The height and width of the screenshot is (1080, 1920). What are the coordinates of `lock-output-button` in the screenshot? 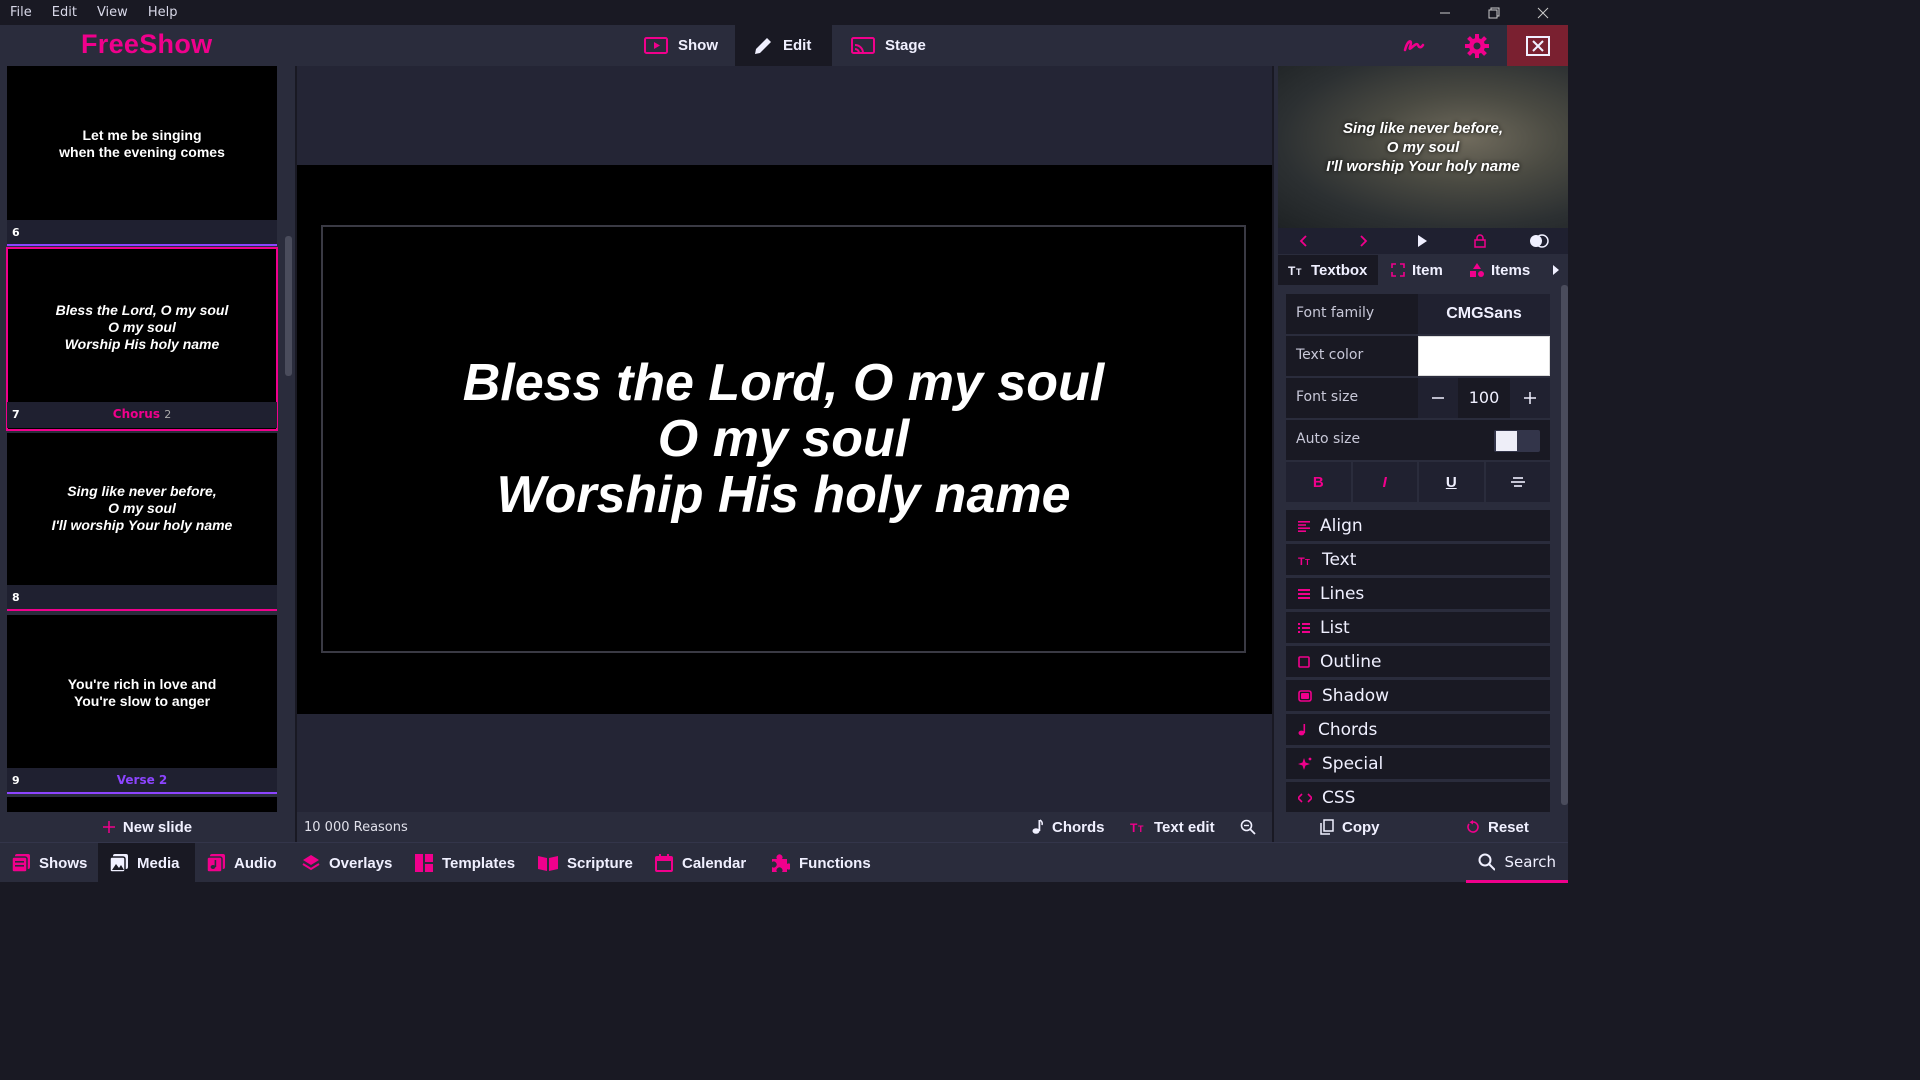 It's located at (1480, 241).